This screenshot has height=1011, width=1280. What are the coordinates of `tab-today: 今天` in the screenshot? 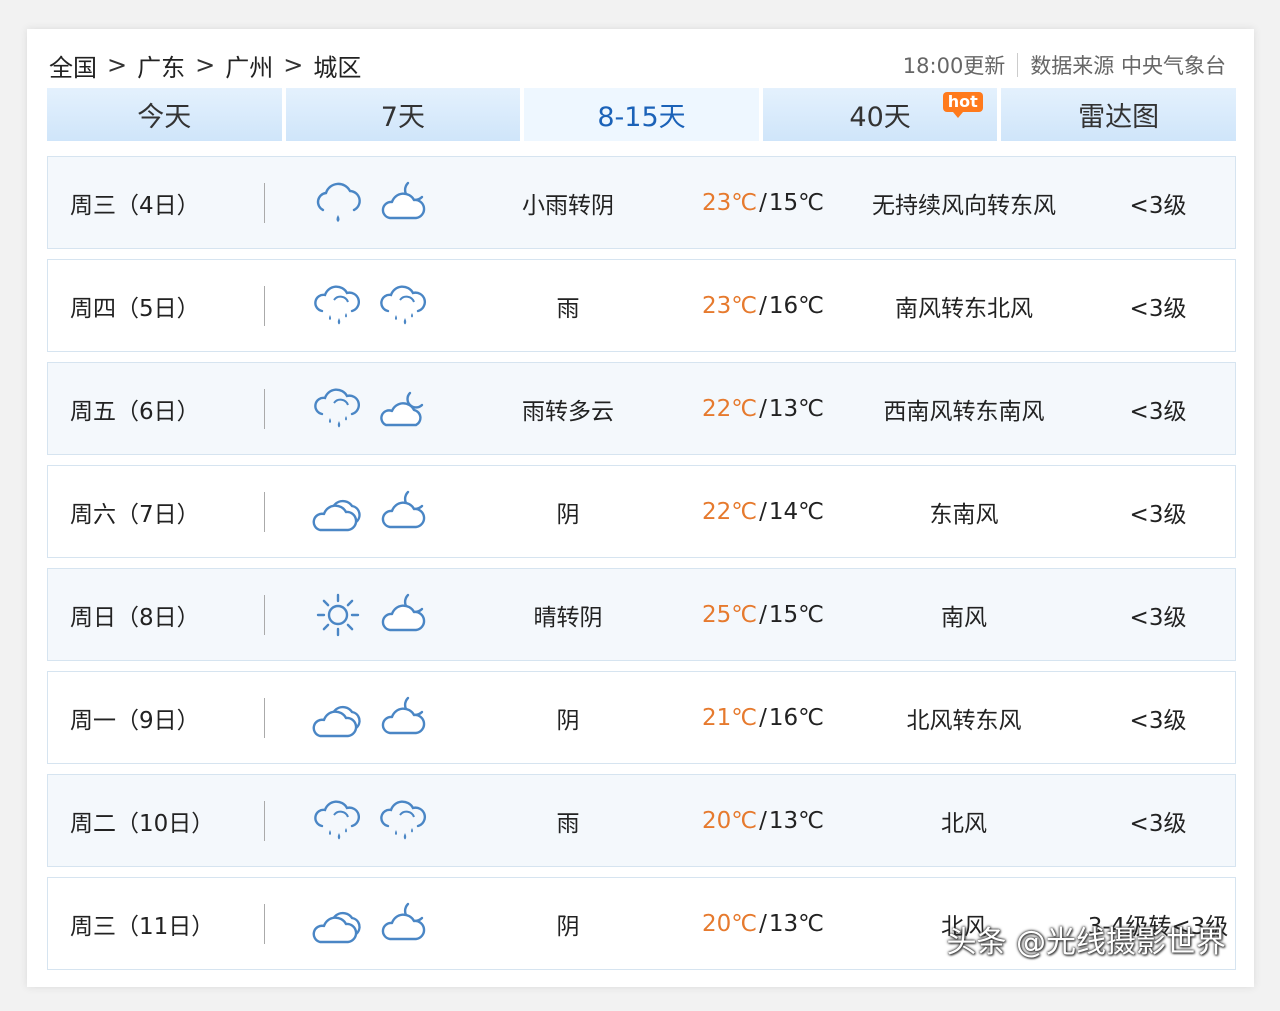 It's located at (164, 114).